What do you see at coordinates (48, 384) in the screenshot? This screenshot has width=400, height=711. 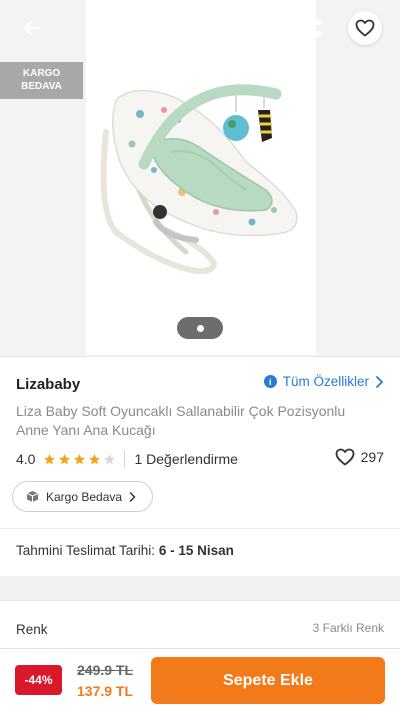 I see `brand-name: Lizababy` at bounding box center [48, 384].